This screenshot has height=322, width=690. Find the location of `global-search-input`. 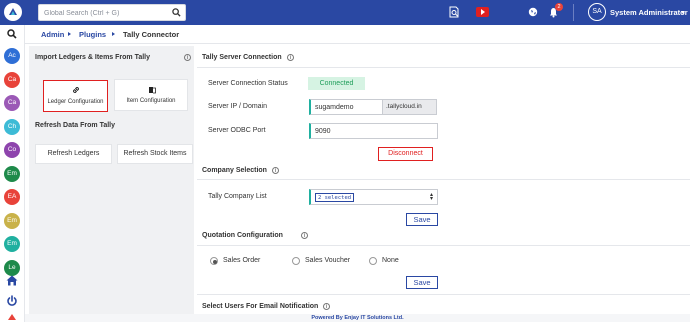

global-search-input is located at coordinates (106, 13).